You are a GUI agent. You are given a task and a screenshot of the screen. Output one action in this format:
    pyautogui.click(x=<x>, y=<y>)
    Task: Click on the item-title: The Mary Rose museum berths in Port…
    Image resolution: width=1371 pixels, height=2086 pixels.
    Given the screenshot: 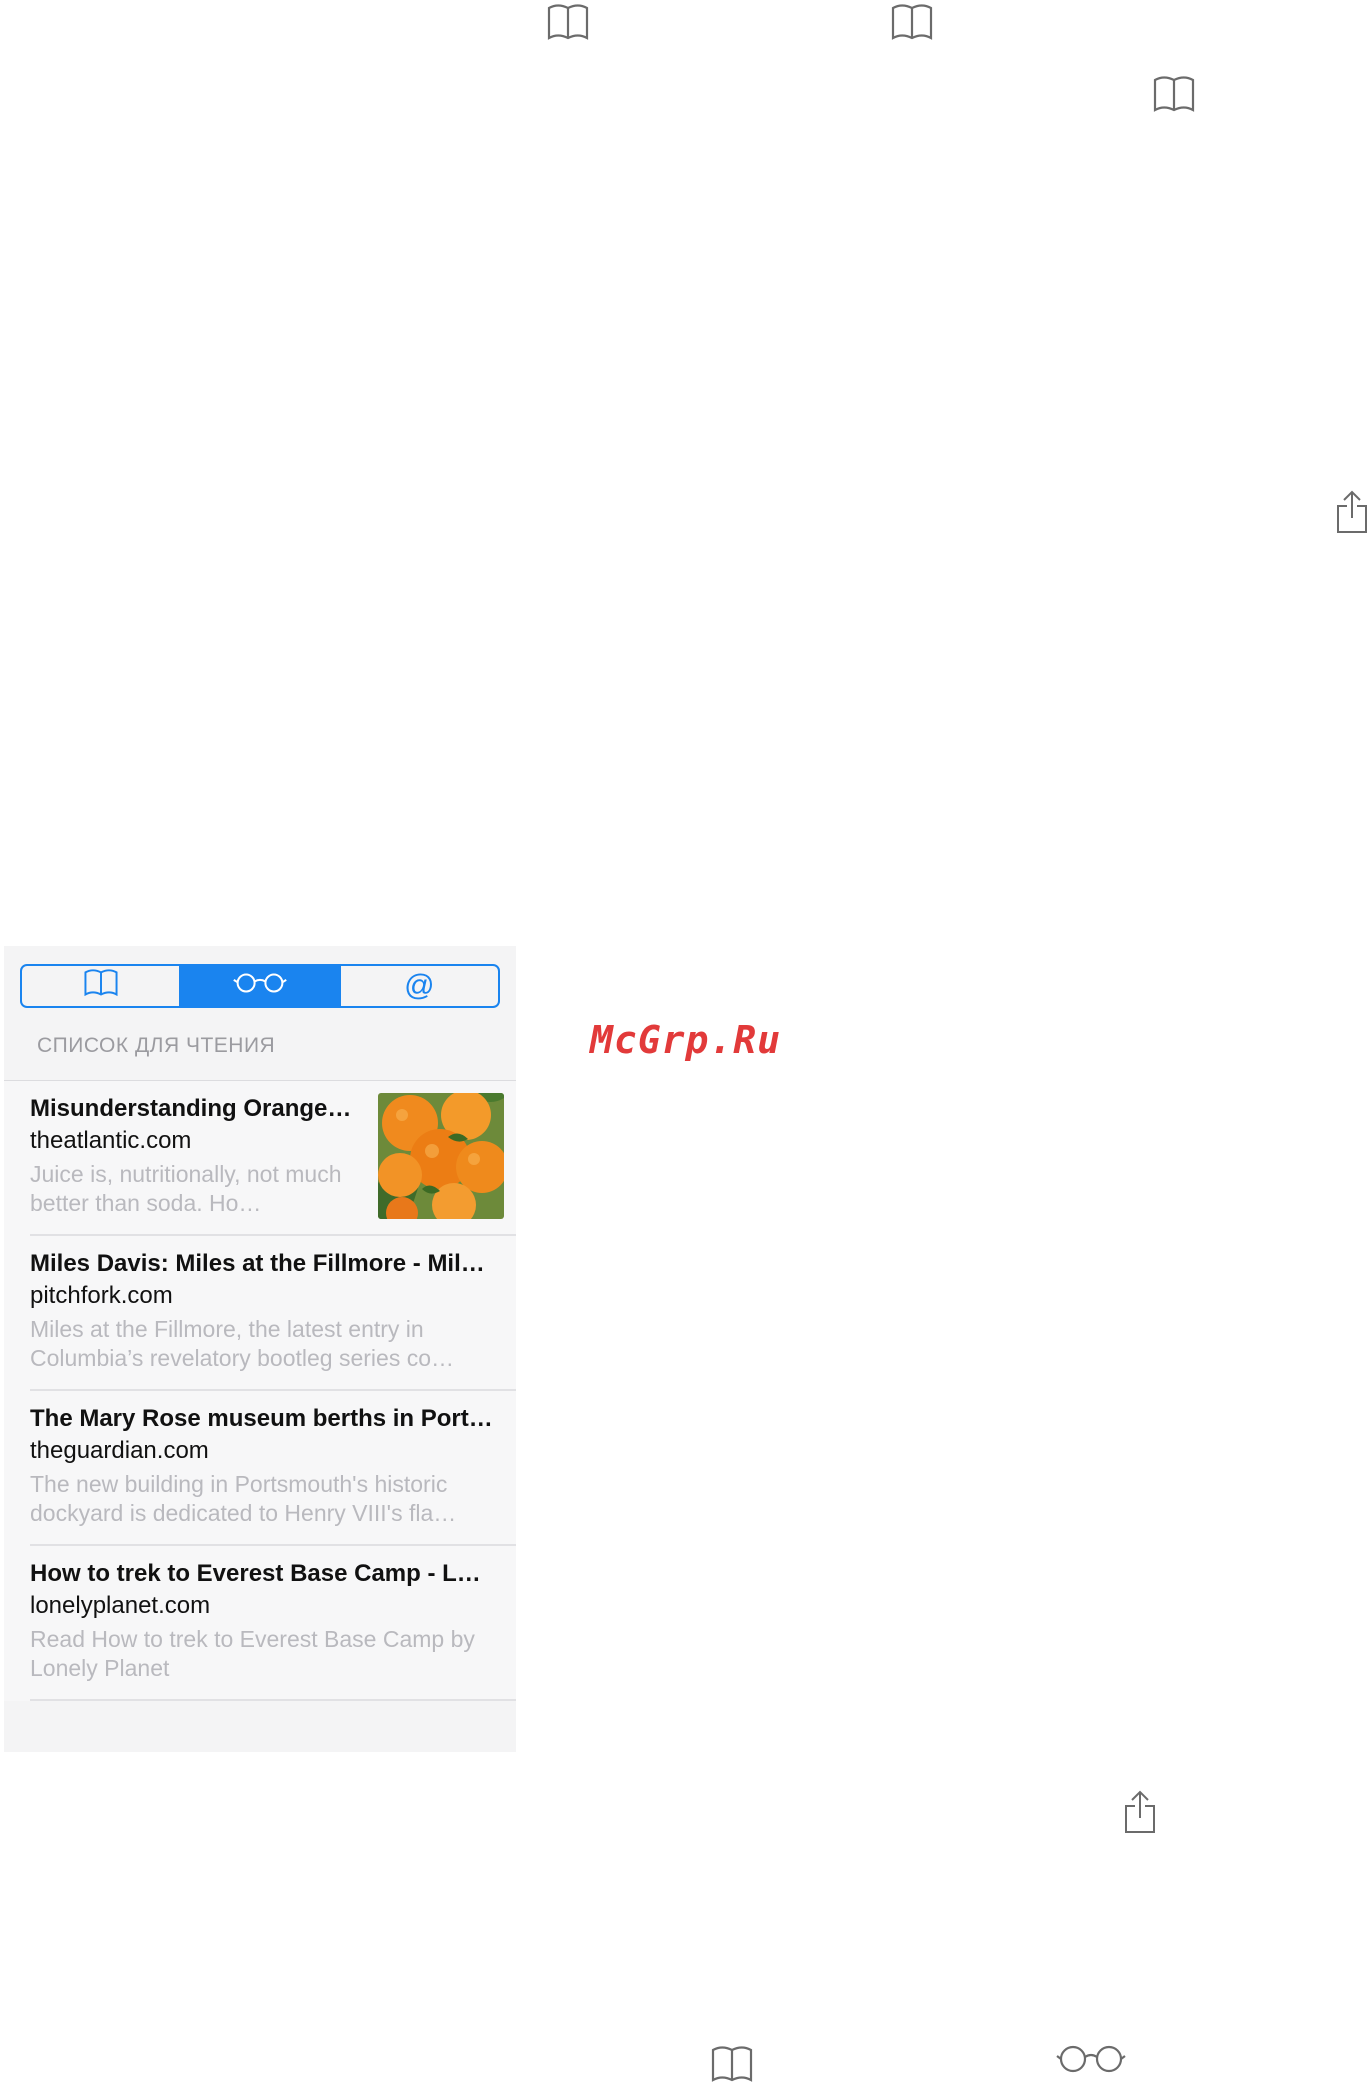 What is the action you would take?
    pyautogui.click(x=261, y=1418)
    